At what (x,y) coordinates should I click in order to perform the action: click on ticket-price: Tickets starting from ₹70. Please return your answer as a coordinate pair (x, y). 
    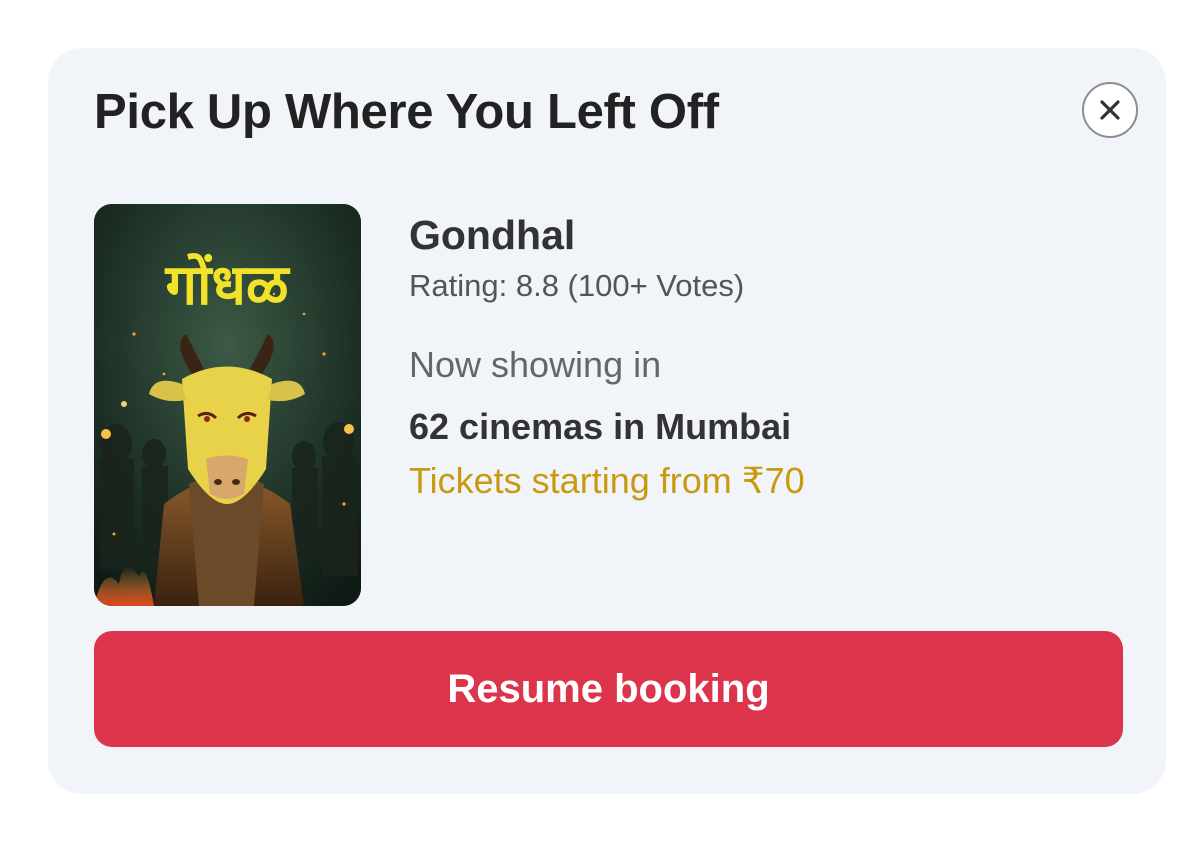
    Looking at the image, I should click on (607, 480).